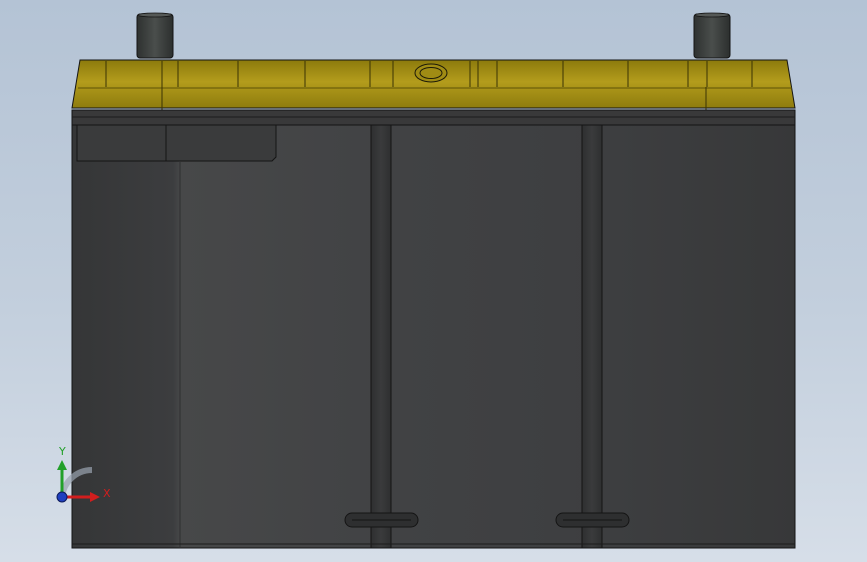 The width and height of the screenshot is (867, 562). What do you see at coordinates (62, 497) in the screenshot?
I see `z-axis-dot` at bounding box center [62, 497].